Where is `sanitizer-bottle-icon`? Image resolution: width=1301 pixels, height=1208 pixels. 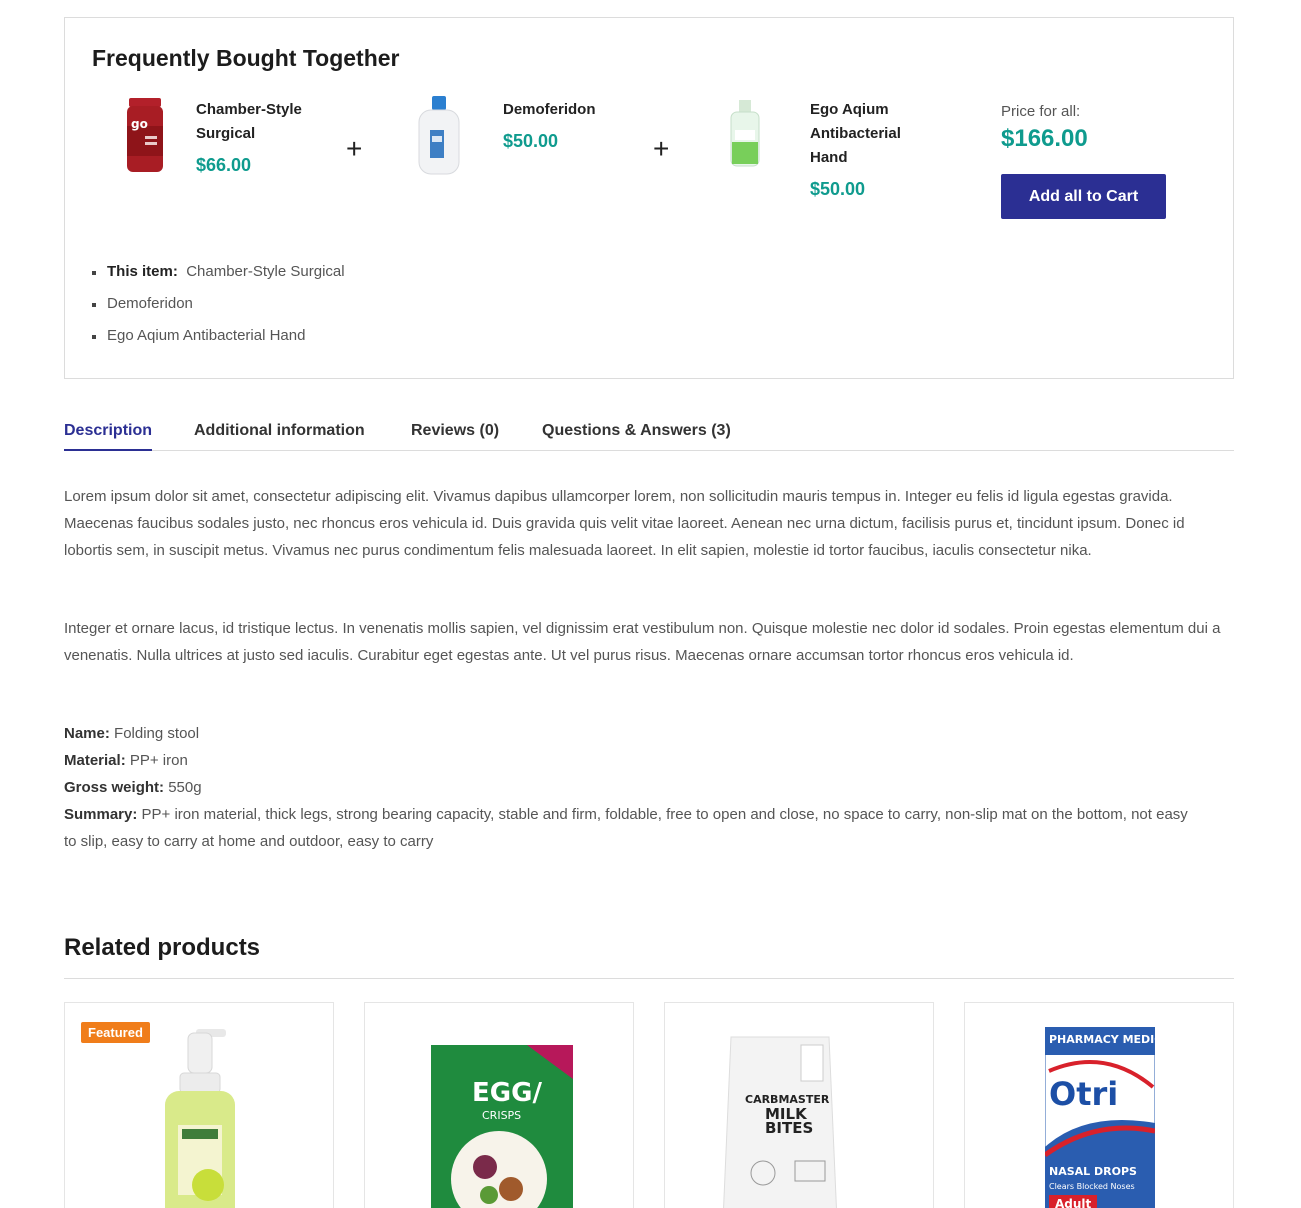 sanitizer-bottle-icon is located at coordinates (745, 136).